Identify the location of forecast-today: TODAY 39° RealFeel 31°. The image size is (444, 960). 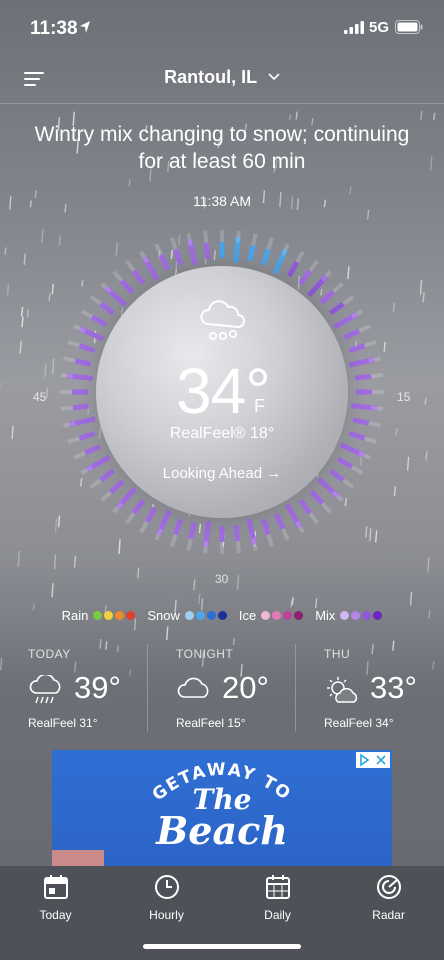
(74, 688).